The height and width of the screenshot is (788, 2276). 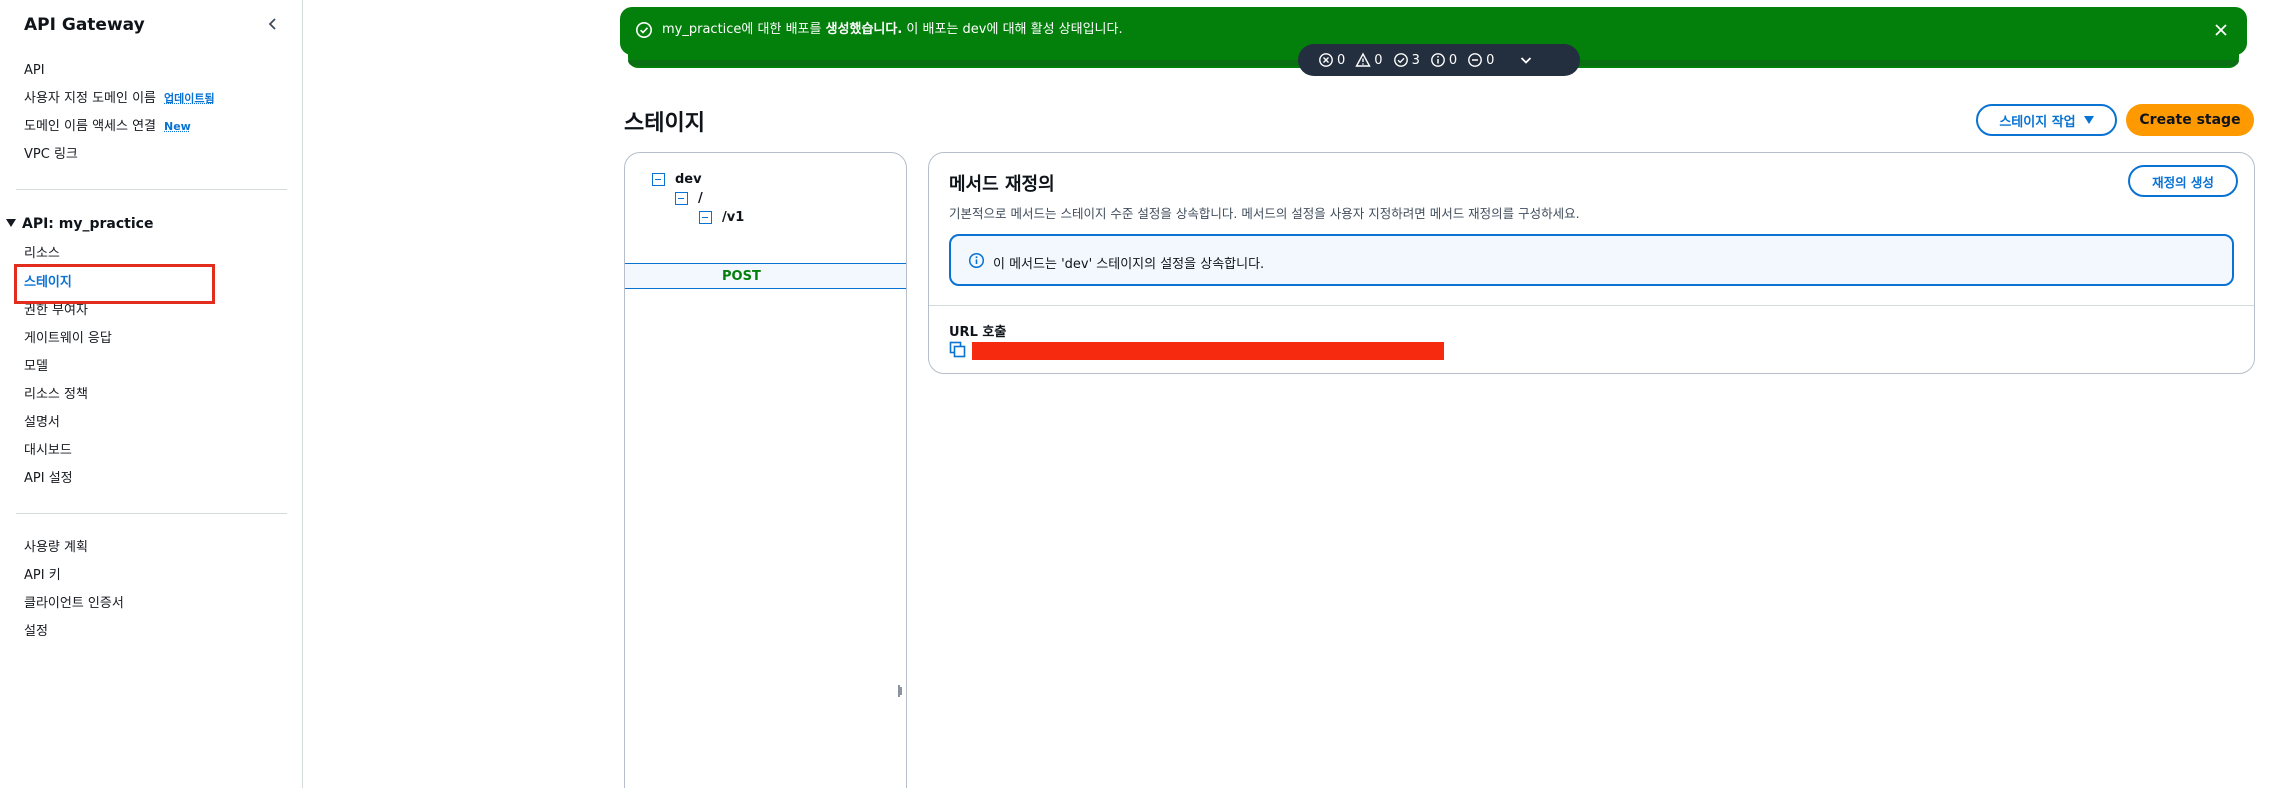 What do you see at coordinates (51, 155) in the screenshot?
I see `sidebar-item-vpc-link: VPC 링크` at bounding box center [51, 155].